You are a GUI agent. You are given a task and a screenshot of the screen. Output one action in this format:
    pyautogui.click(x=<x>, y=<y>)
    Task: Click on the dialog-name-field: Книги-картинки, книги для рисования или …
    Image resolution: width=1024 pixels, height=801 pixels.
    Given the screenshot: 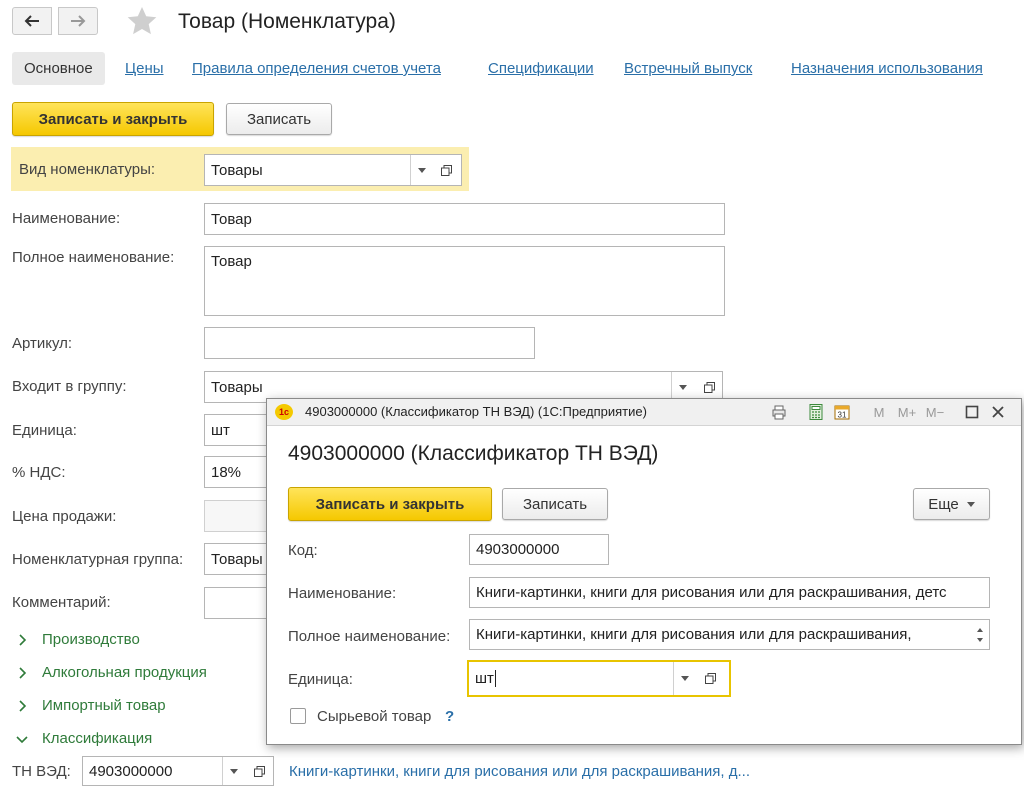 What is the action you would take?
    pyautogui.click(x=729, y=592)
    